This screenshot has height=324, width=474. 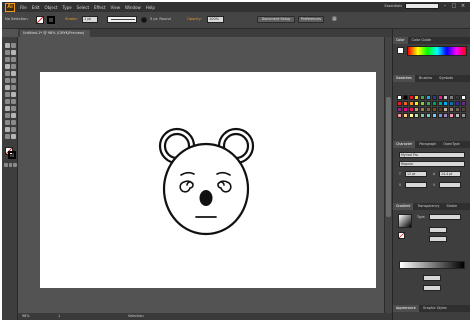 What do you see at coordinates (404, 78) in the screenshot?
I see `tab-swatches: Swatches` at bounding box center [404, 78].